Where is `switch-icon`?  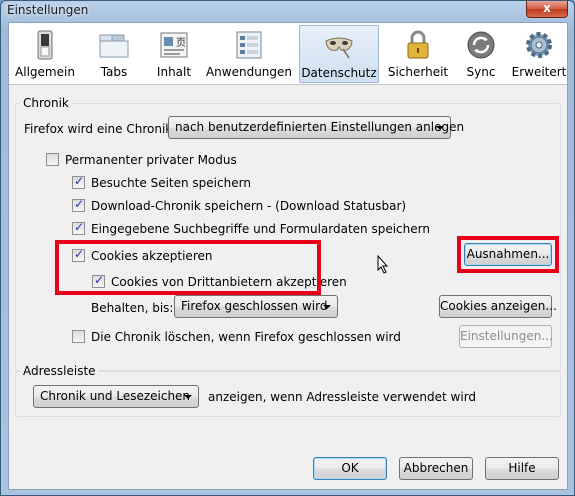 switch-icon is located at coordinates (45, 45).